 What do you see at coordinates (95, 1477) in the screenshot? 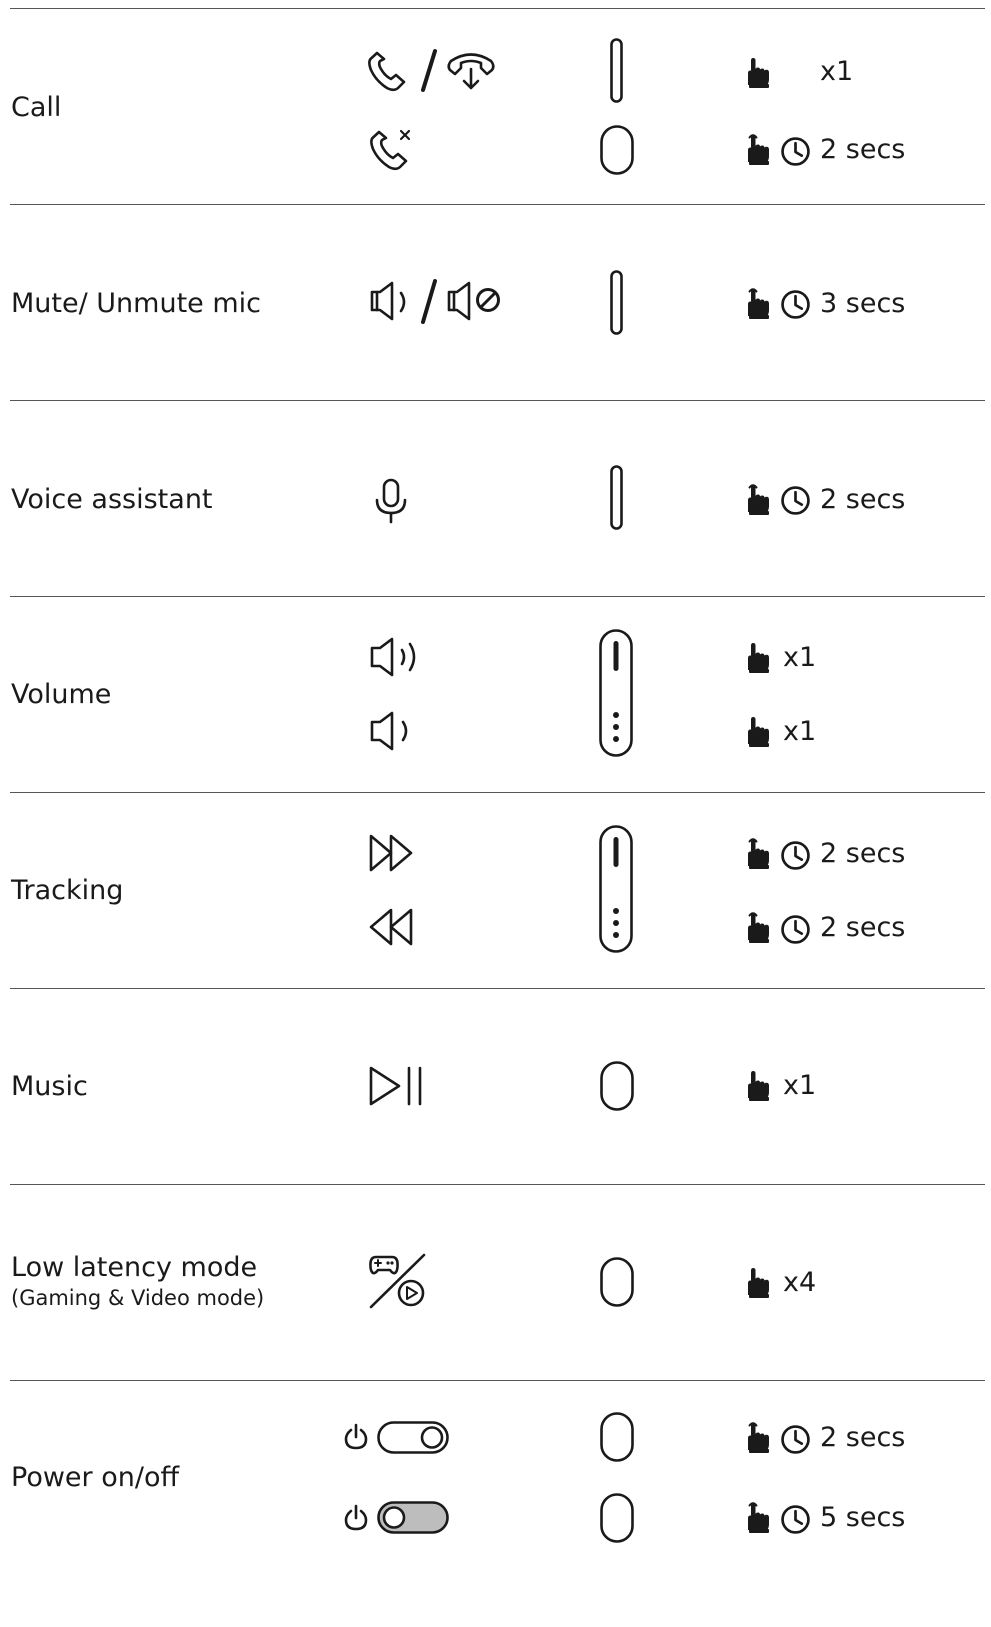
I see `row-label-power: Power on/off` at bounding box center [95, 1477].